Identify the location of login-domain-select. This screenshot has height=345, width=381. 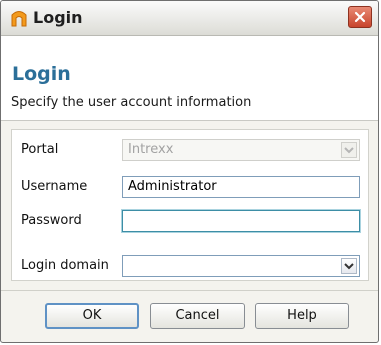
(241, 266).